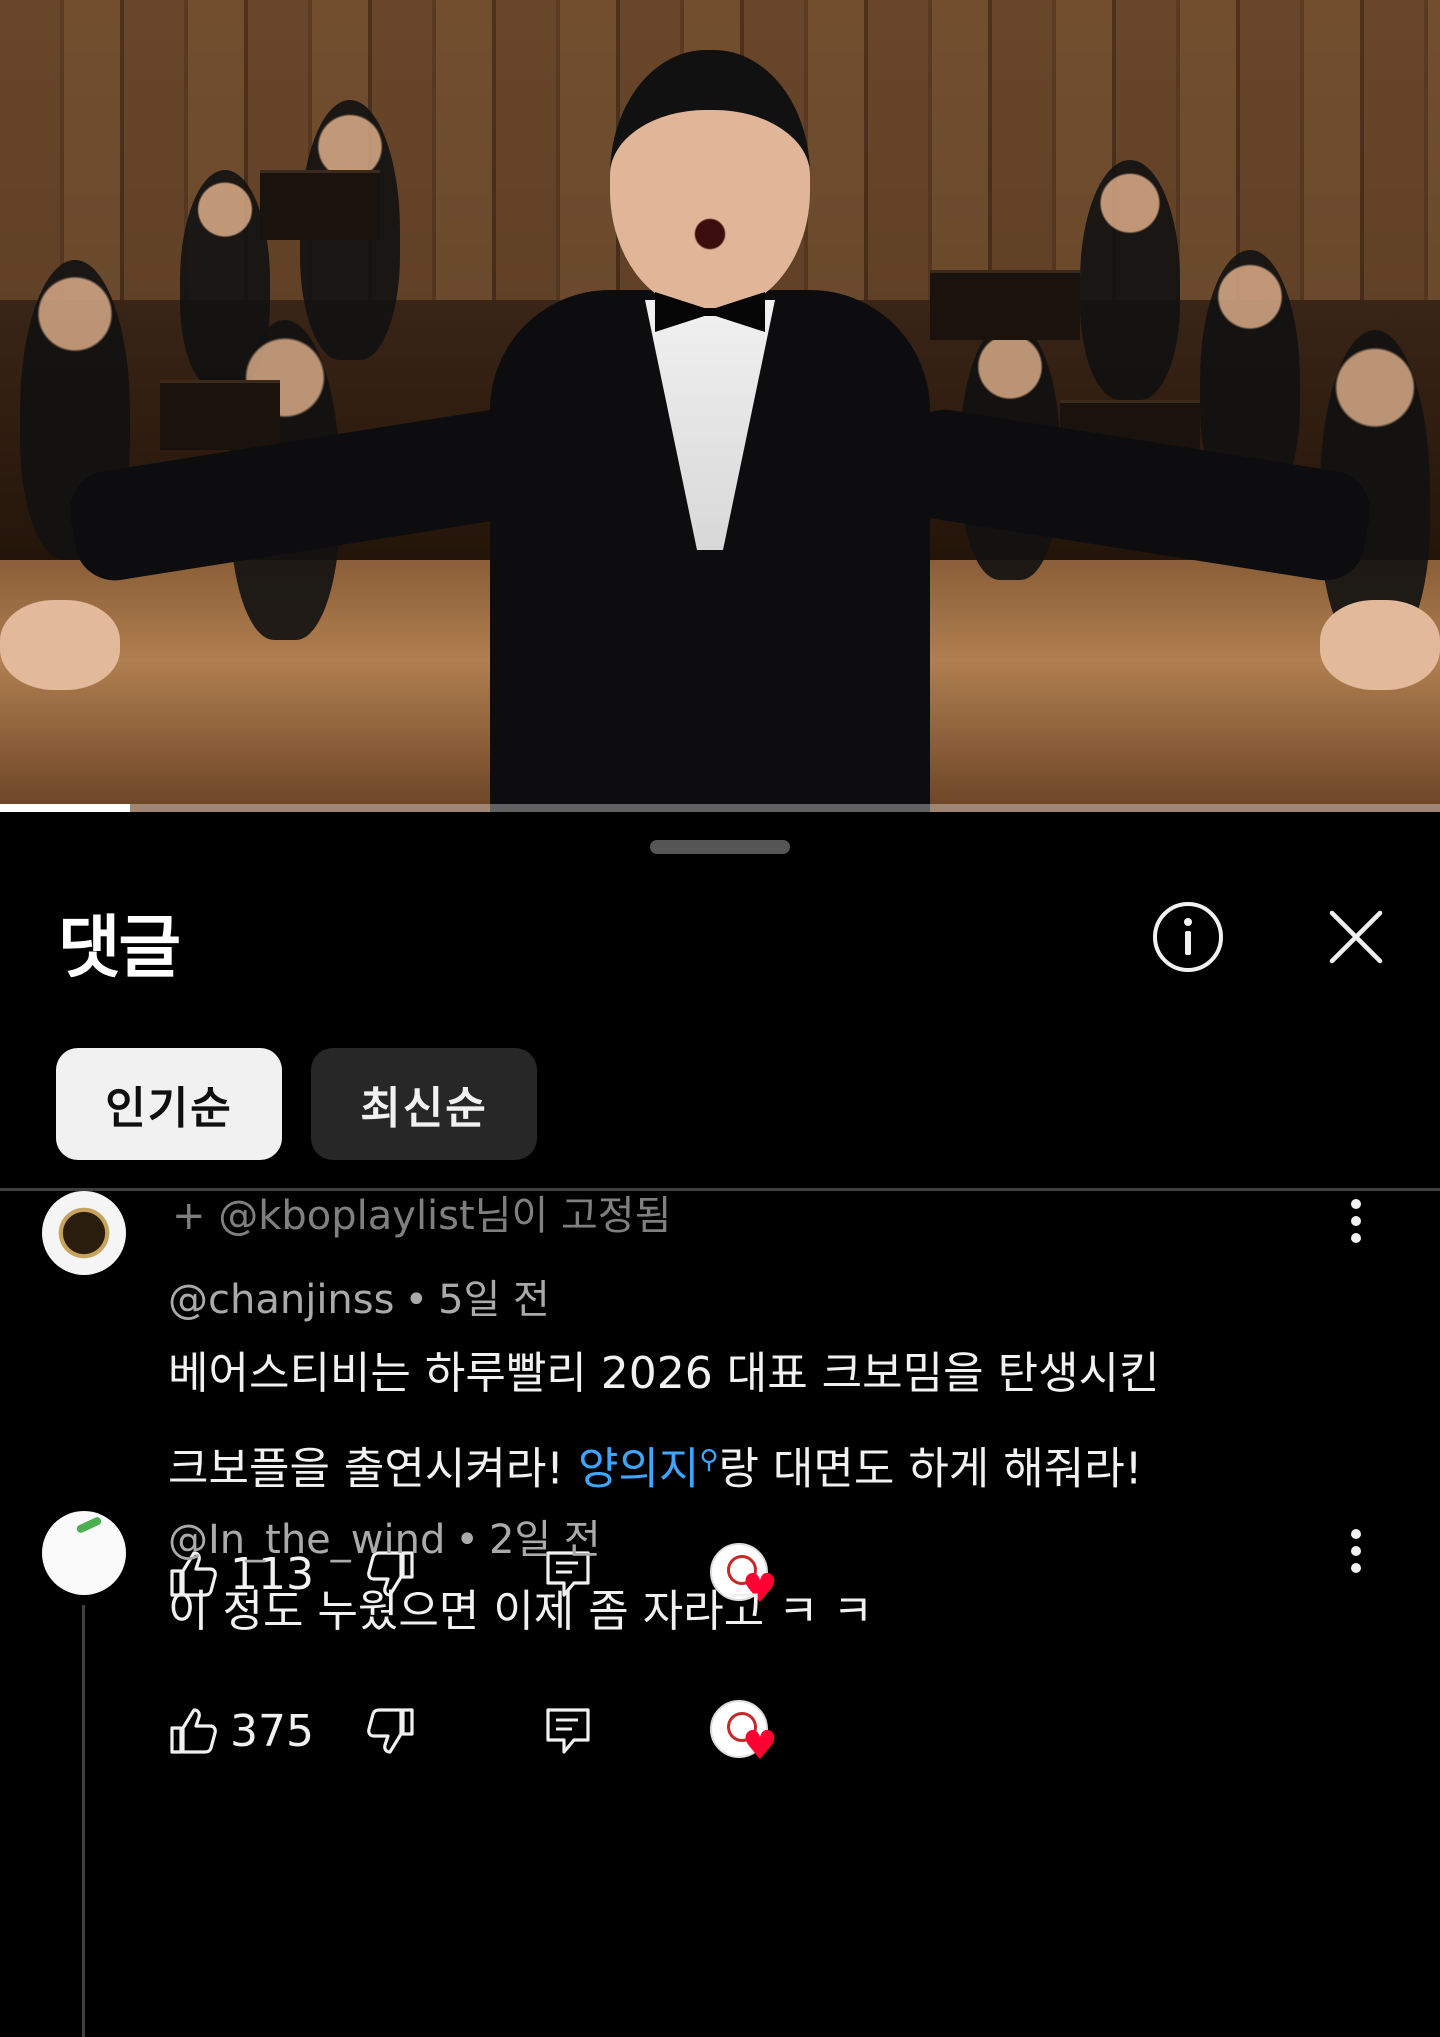 This screenshot has height=2037, width=1440. I want to click on search-link-icon: ⚲, so click(708, 1460).